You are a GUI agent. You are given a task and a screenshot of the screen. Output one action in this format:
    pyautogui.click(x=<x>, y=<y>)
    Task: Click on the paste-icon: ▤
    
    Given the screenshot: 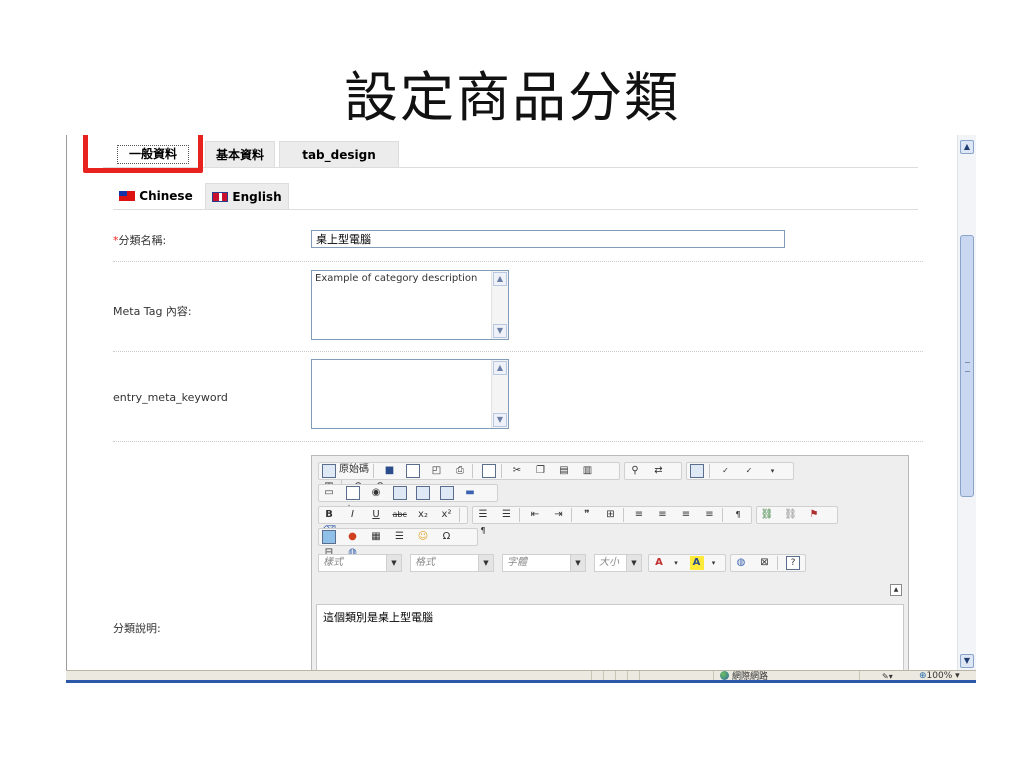 What is the action you would take?
    pyautogui.click(x=564, y=471)
    